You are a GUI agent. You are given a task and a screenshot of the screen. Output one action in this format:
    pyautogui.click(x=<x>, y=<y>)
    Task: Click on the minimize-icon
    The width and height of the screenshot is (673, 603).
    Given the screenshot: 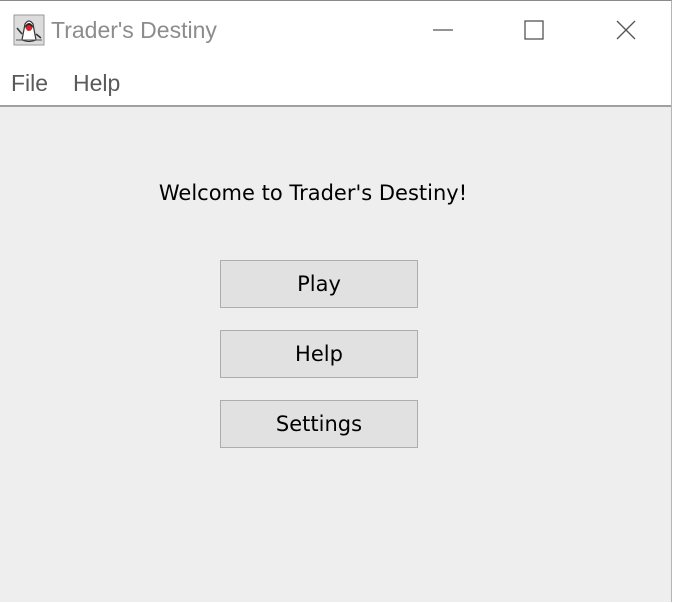 What is the action you would take?
    pyautogui.click(x=443, y=30)
    